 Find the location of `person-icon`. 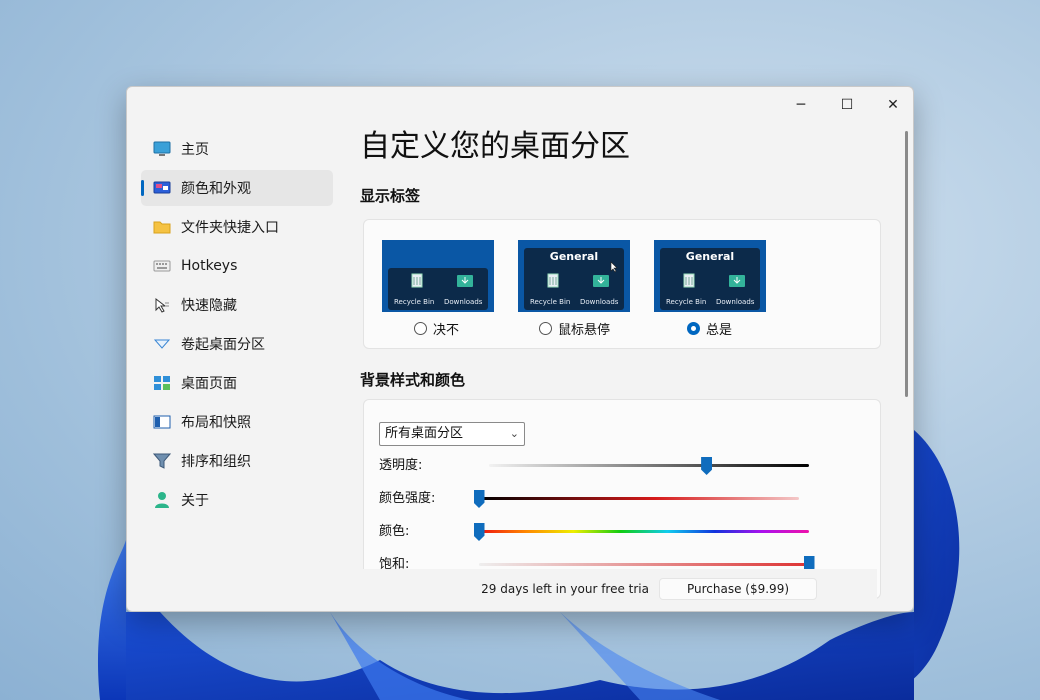

person-icon is located at coordinates (162, 500).